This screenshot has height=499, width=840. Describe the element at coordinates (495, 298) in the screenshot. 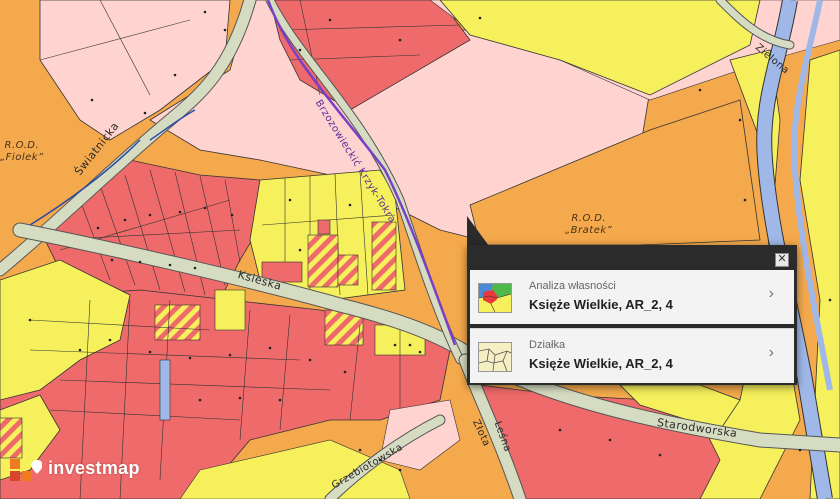

I see `ownership-analysis-icon` at that location.